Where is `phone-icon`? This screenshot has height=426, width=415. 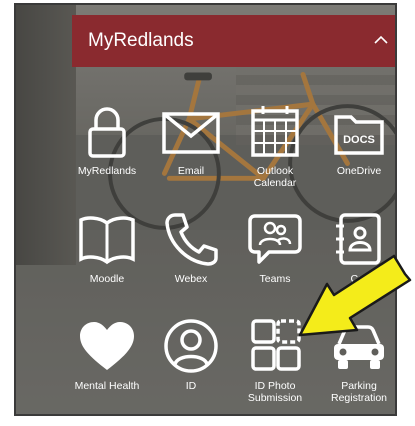
phone-icon is located at coordinates (191, 239).